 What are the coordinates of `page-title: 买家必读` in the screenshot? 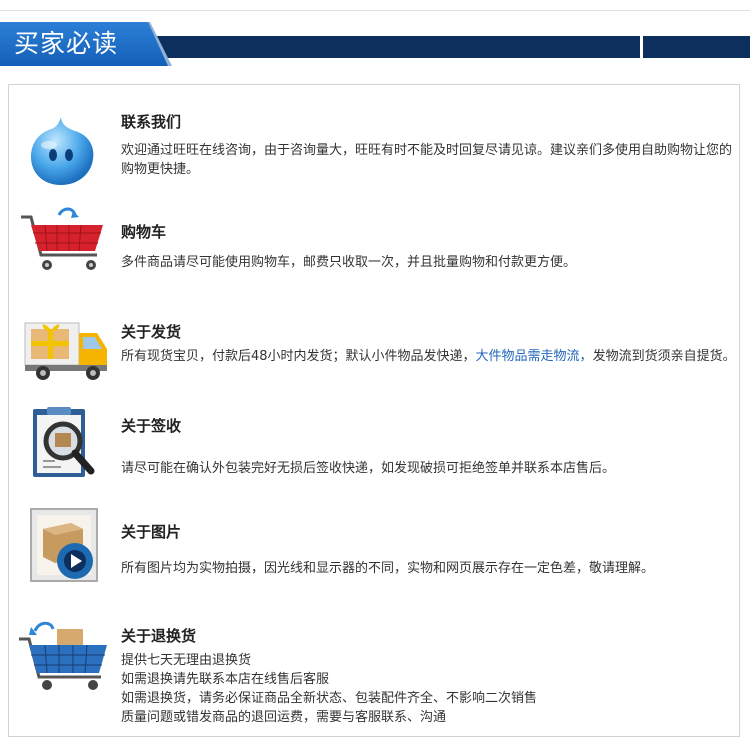 It's located at (66, 43).